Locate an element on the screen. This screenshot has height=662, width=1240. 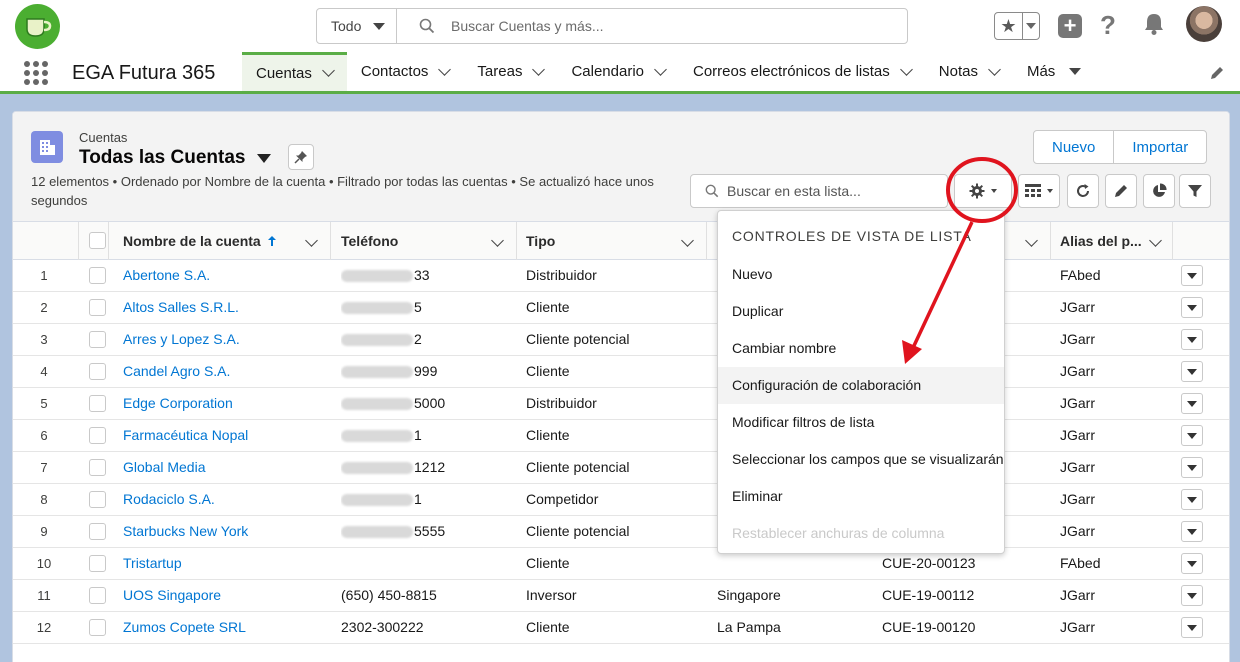
list-view-selector: Todas las Cuentas is located at coordinates (175, 158).